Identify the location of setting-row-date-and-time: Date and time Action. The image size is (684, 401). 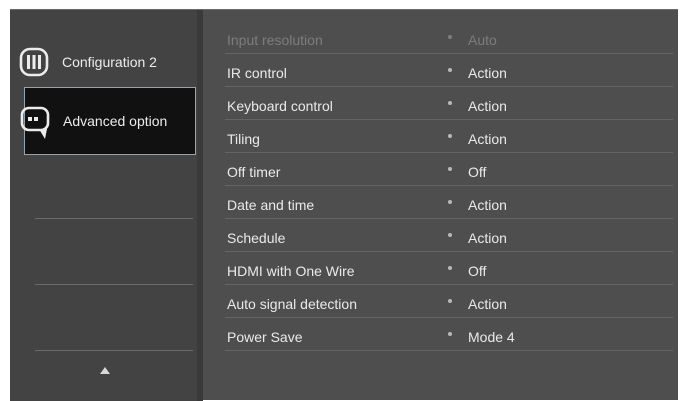
(438, 205).